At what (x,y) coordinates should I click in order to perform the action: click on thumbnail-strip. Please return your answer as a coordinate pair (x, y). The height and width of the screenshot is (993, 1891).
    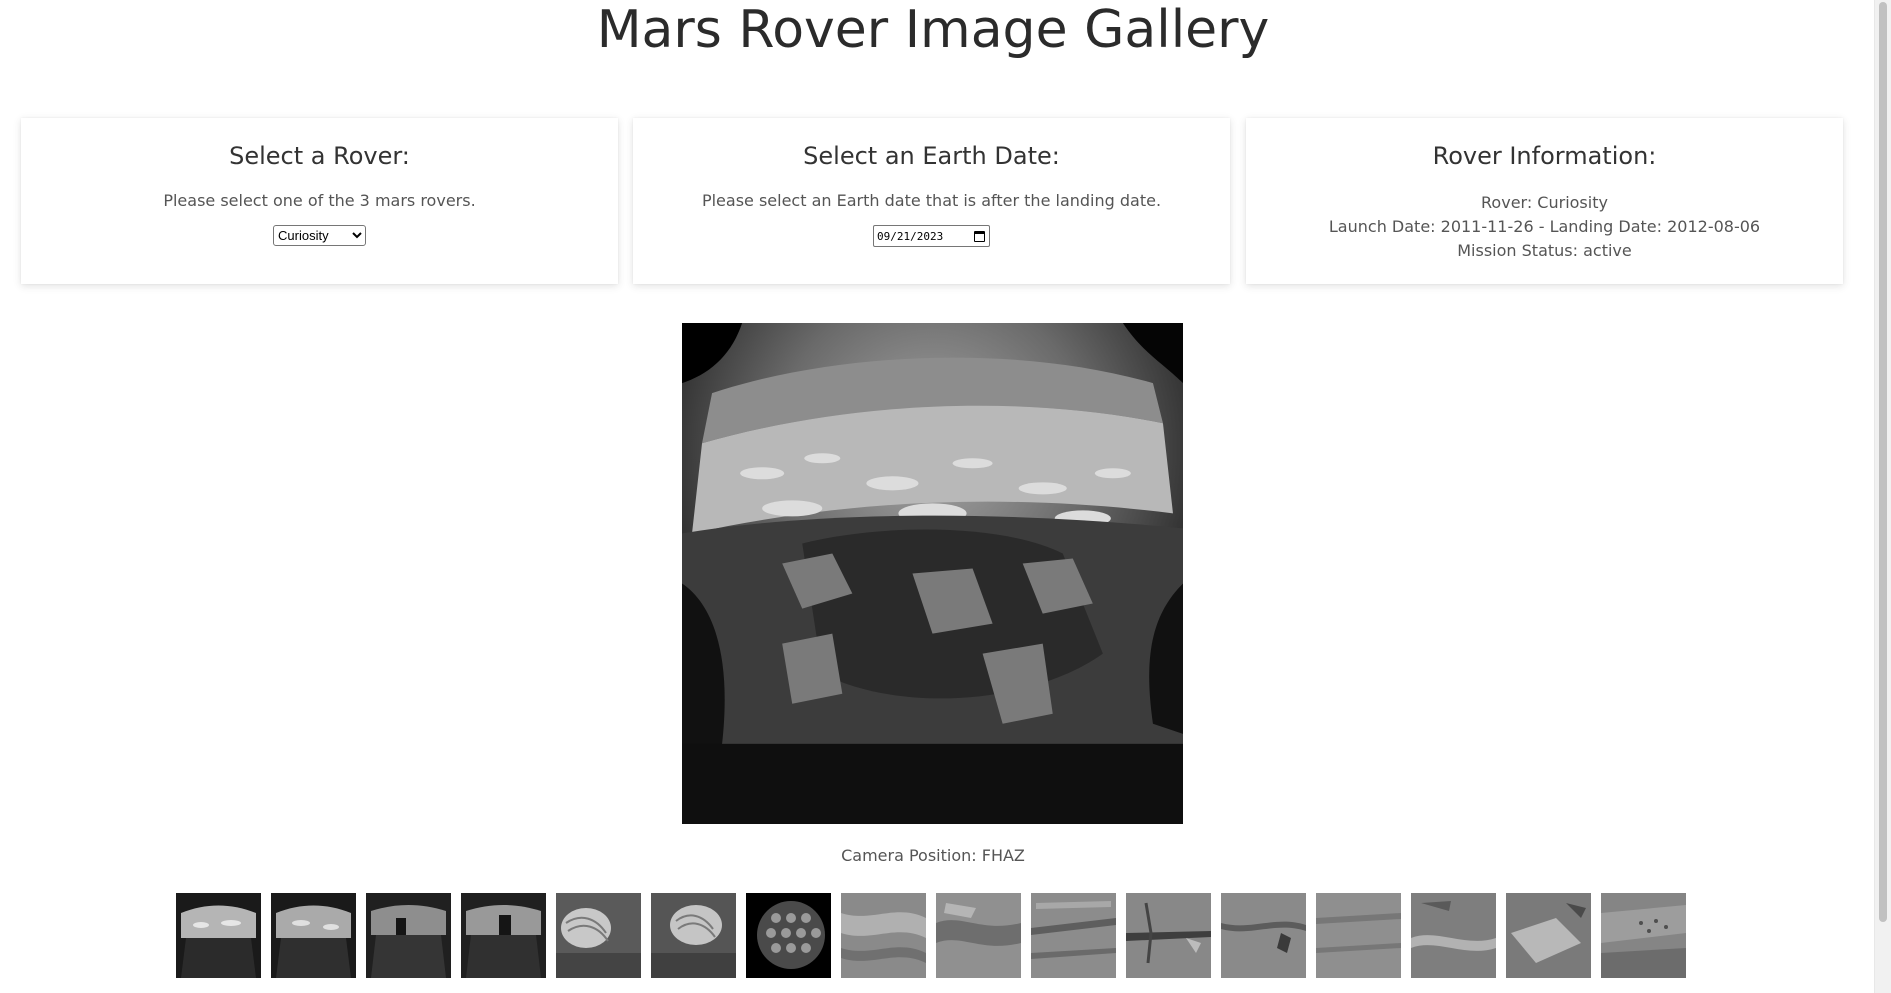
    Looking at the image, I should click on (931, 935).